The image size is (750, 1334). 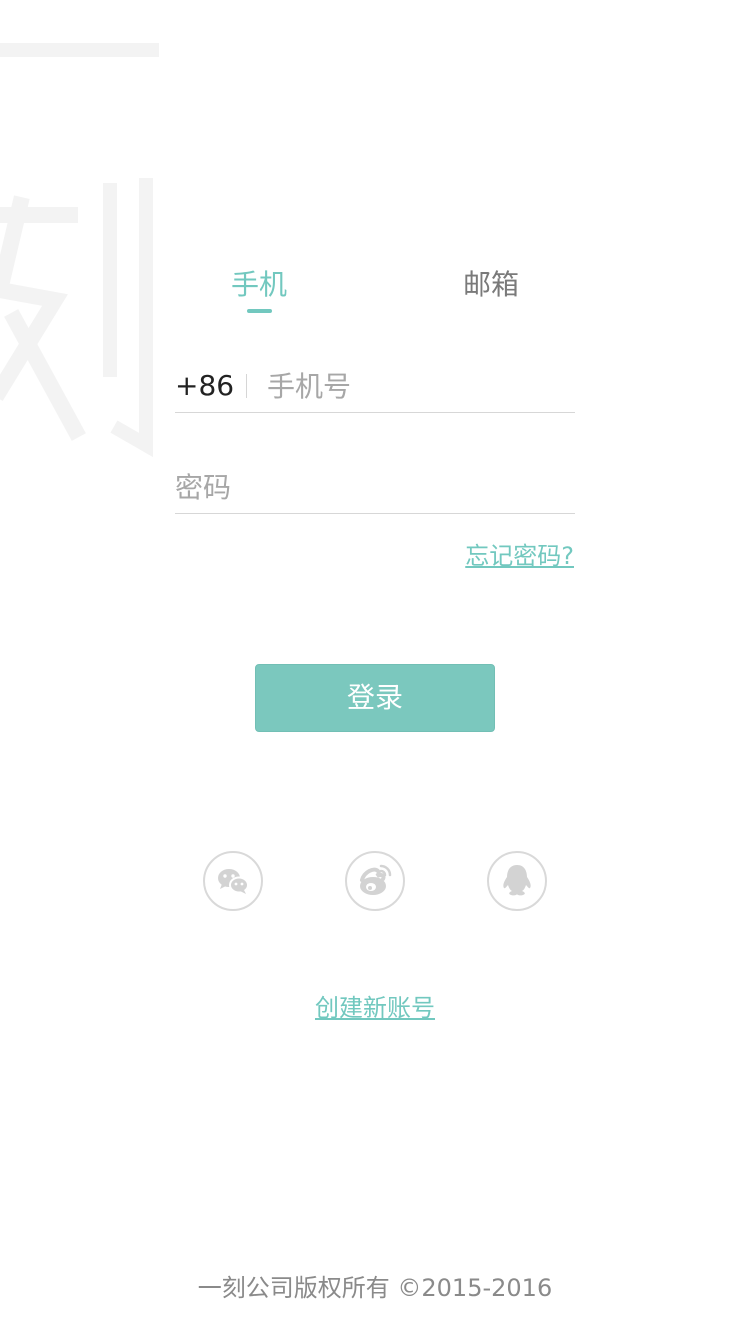 I want to click on qq-icon, so click(x=517, y=880).